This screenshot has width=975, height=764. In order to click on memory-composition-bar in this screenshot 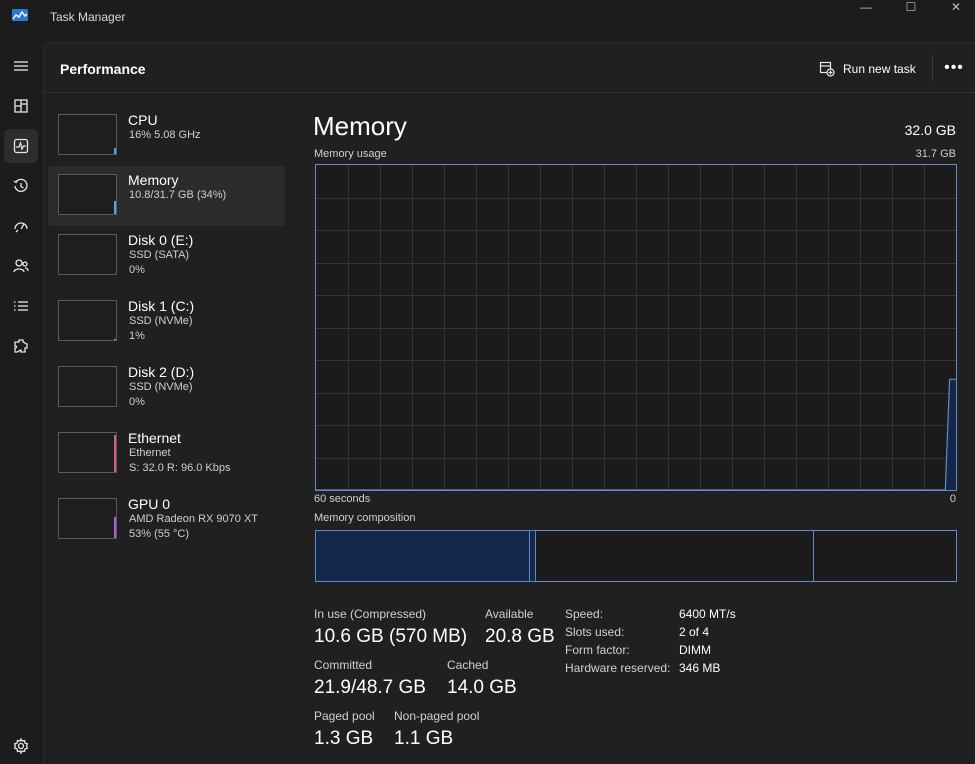, I will do `click(636, 556)`.